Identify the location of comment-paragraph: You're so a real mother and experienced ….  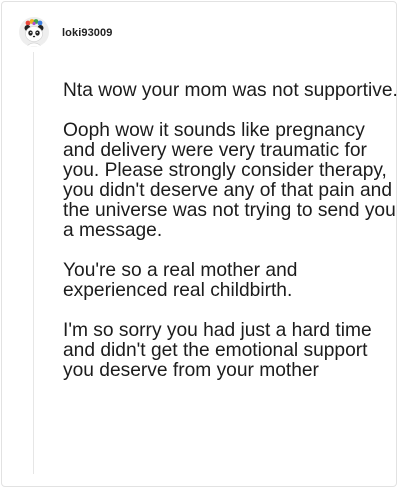
(180, 280).